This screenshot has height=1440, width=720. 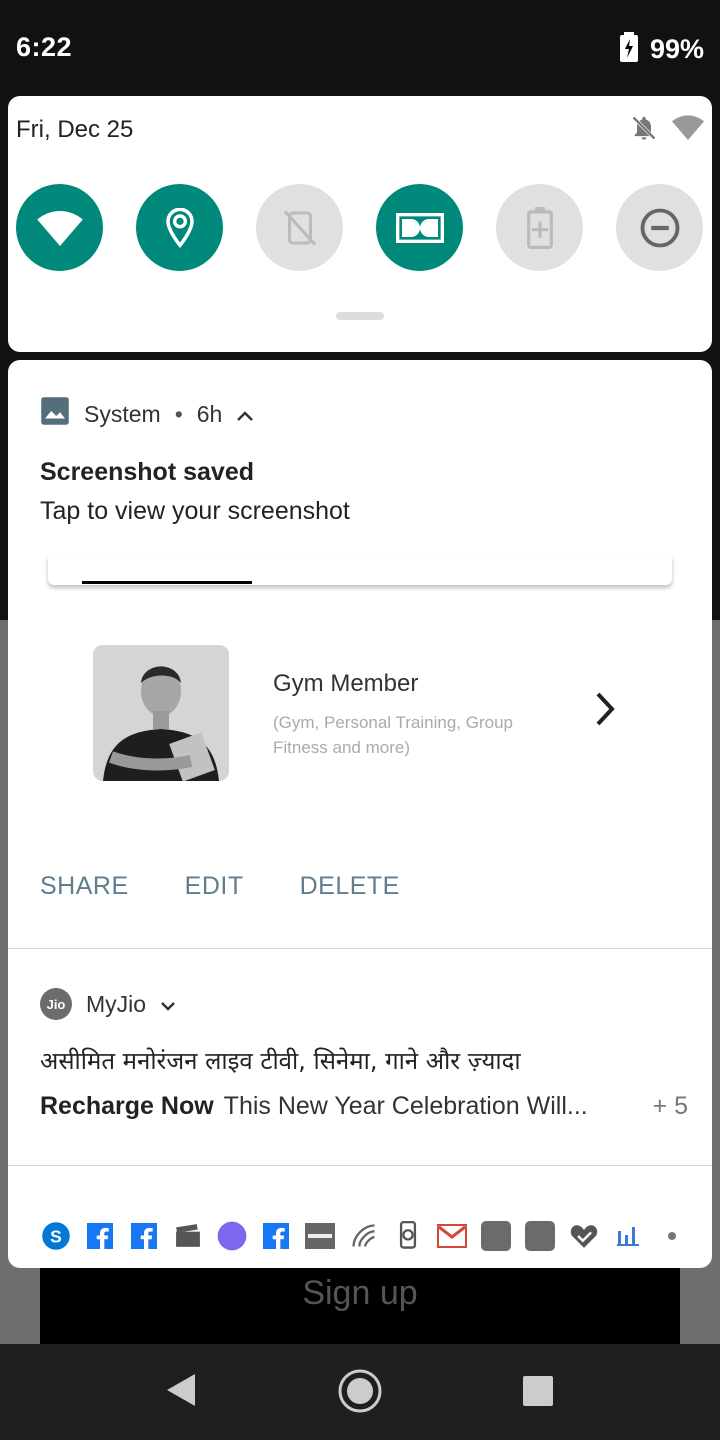 I want to click on notification-icons-row: S, so click(x=364, y=1236).